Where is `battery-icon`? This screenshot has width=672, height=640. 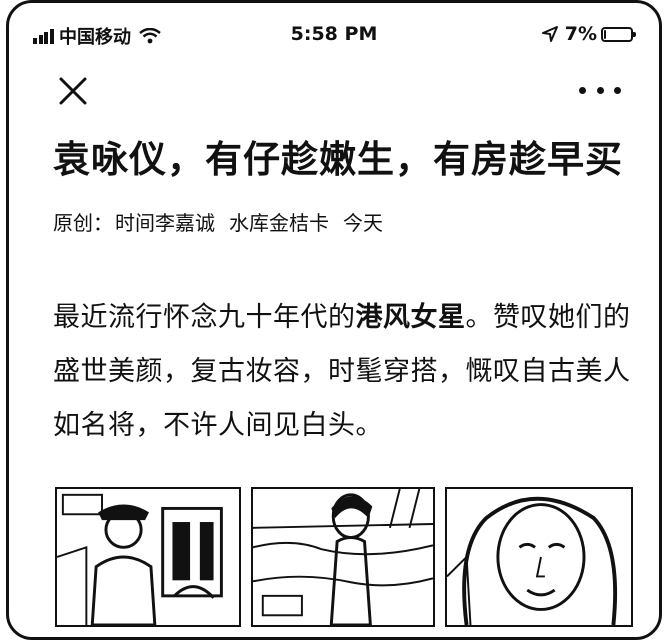
battery-icon is located at coordinates (618, 34).